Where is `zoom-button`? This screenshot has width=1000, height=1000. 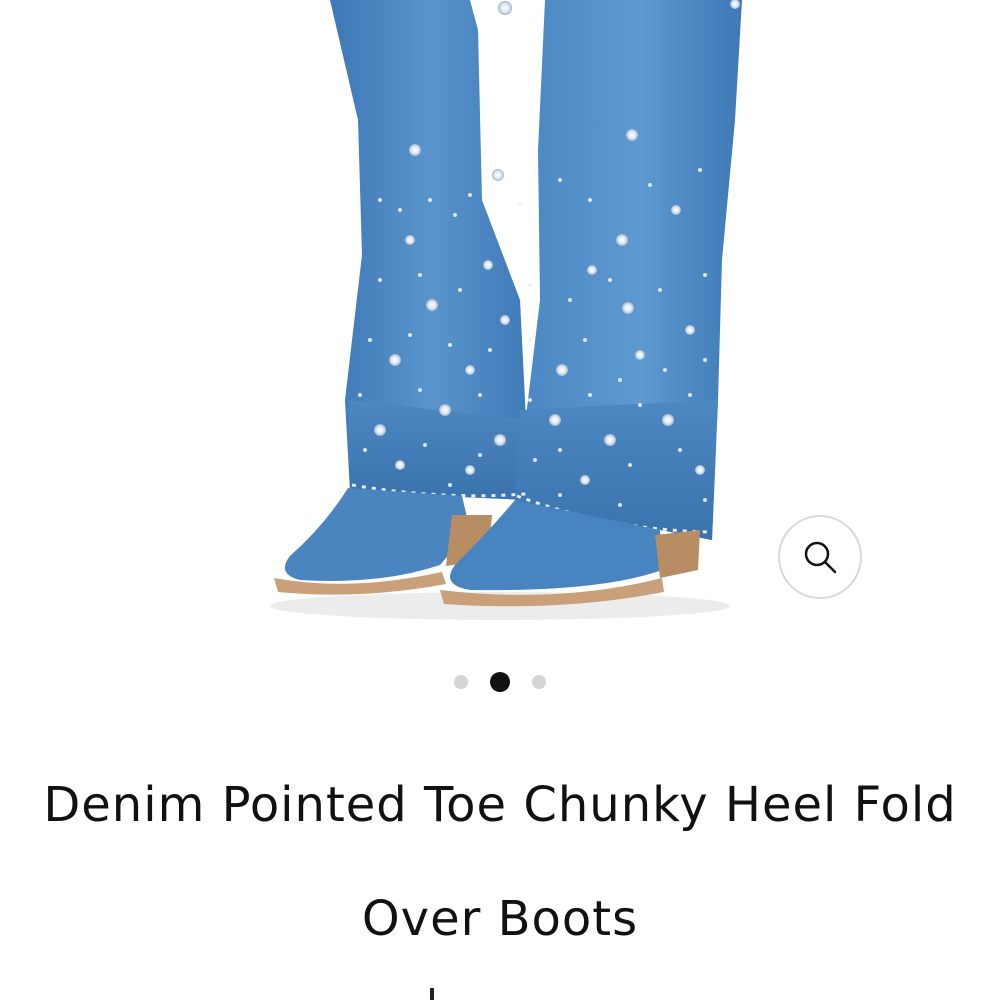 zoom-button is located at coordinates (820, 557).